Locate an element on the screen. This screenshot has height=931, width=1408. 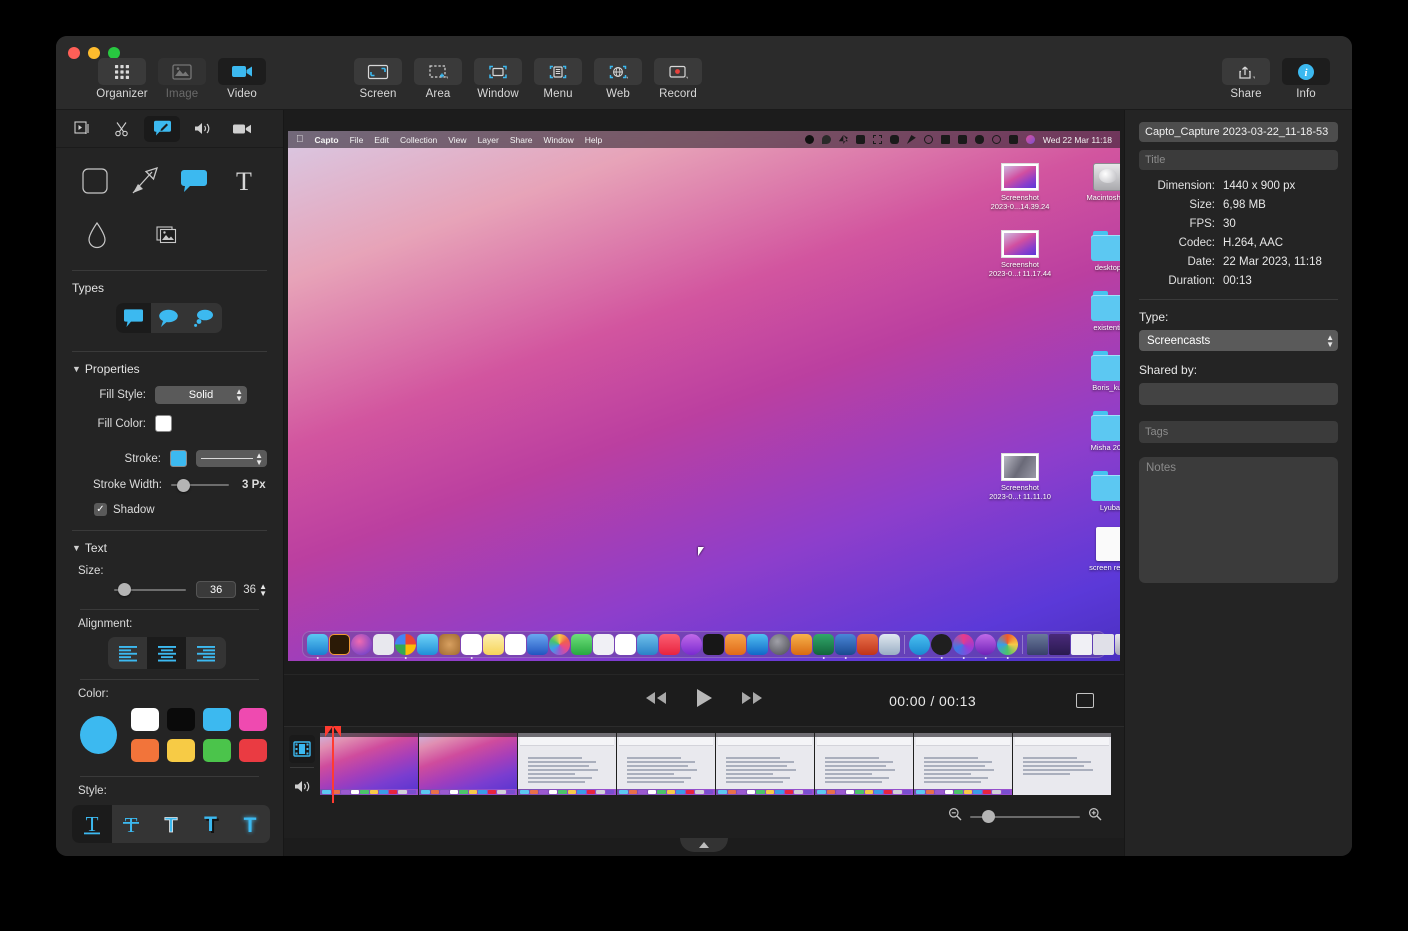
text-size-input: 36 is located at coordinates (216, 589).